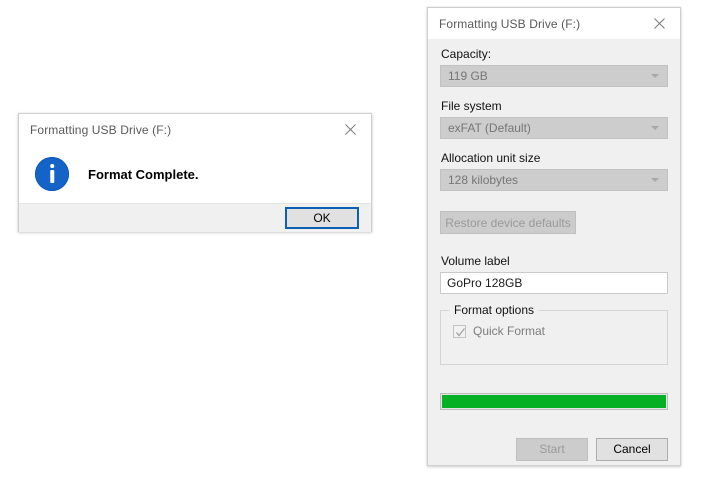 This screenshot has width=703, height=502. I want to click on allocation-unit-size-value: 128 kilobytes, so click(483, 180).